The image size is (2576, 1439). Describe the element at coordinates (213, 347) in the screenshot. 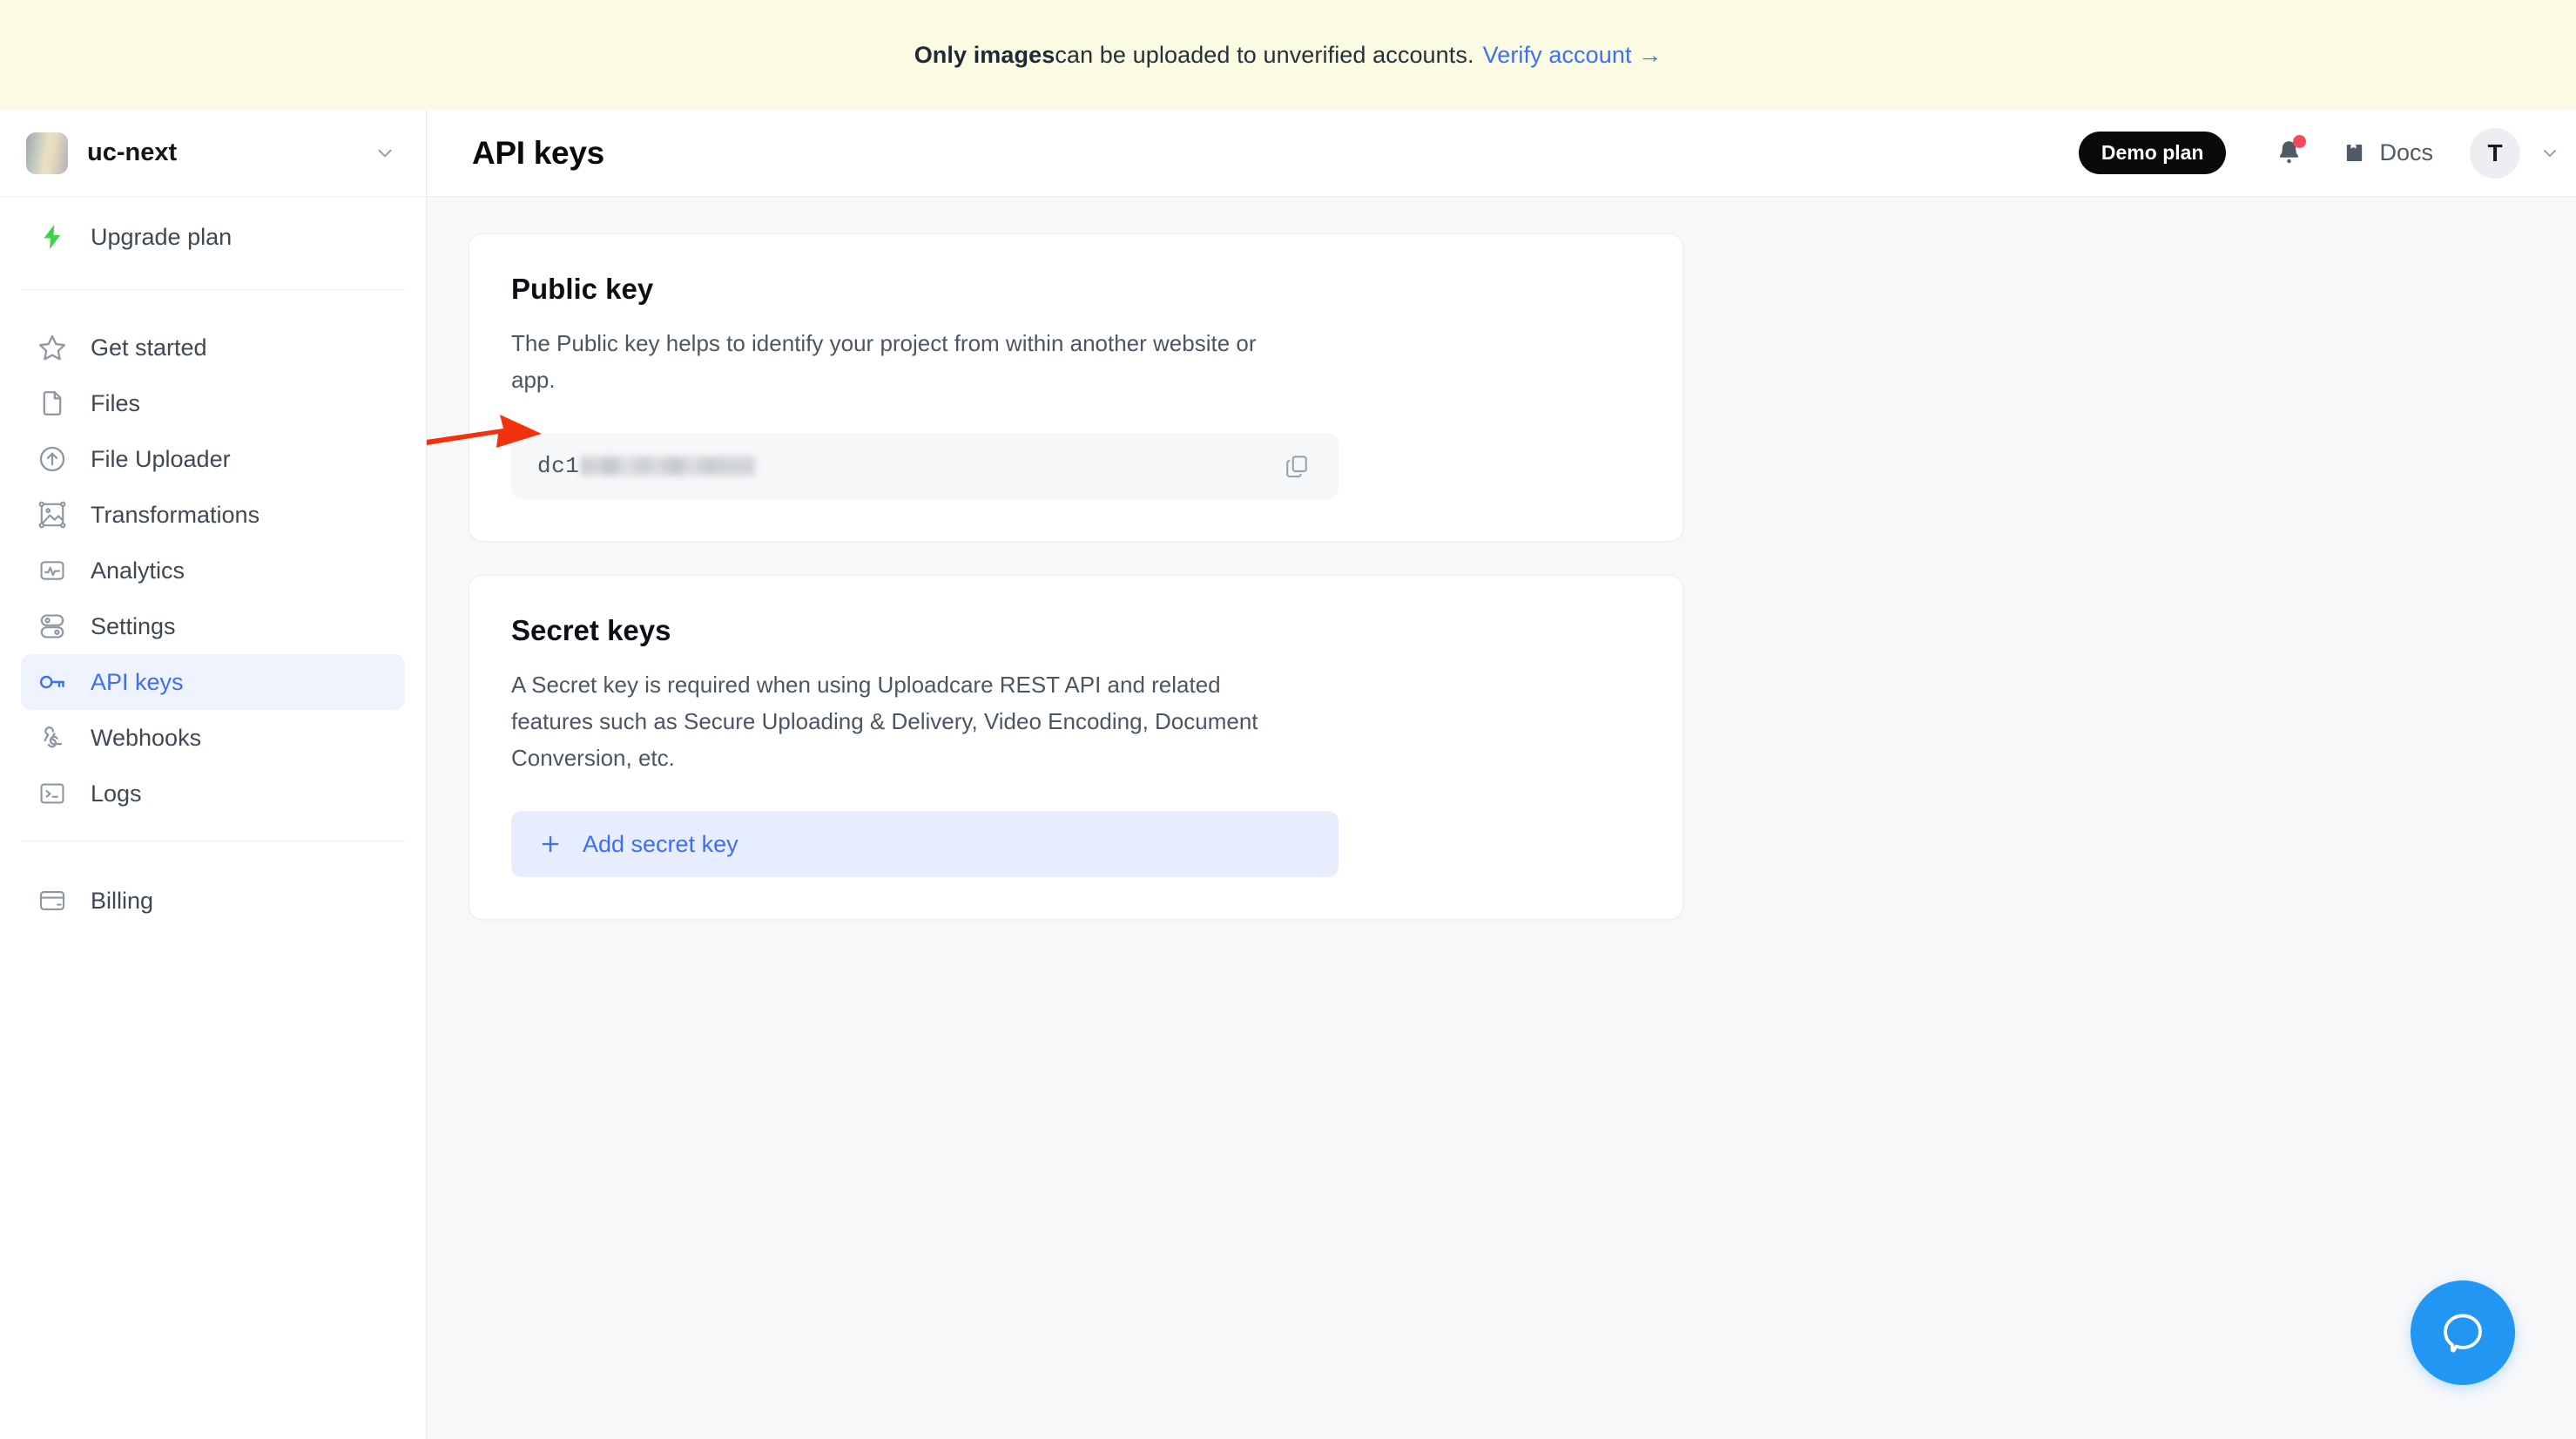

I see `sidebar-item-get-started: Get started` at that location.